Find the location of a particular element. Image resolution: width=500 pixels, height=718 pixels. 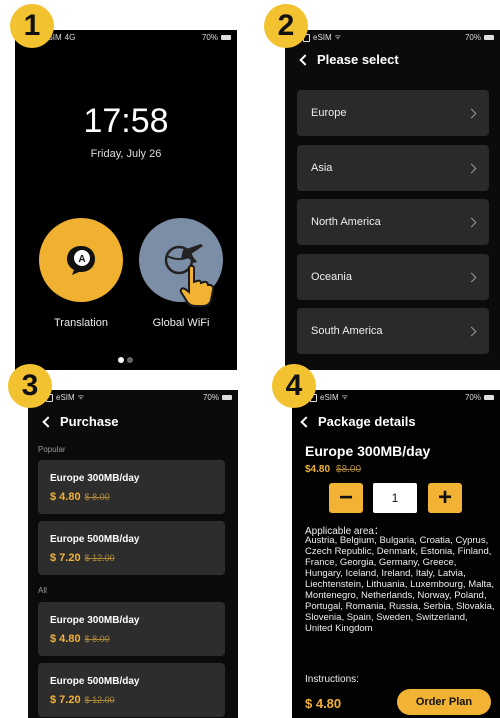

page-title: Please select is located at coordinates (358, 59).